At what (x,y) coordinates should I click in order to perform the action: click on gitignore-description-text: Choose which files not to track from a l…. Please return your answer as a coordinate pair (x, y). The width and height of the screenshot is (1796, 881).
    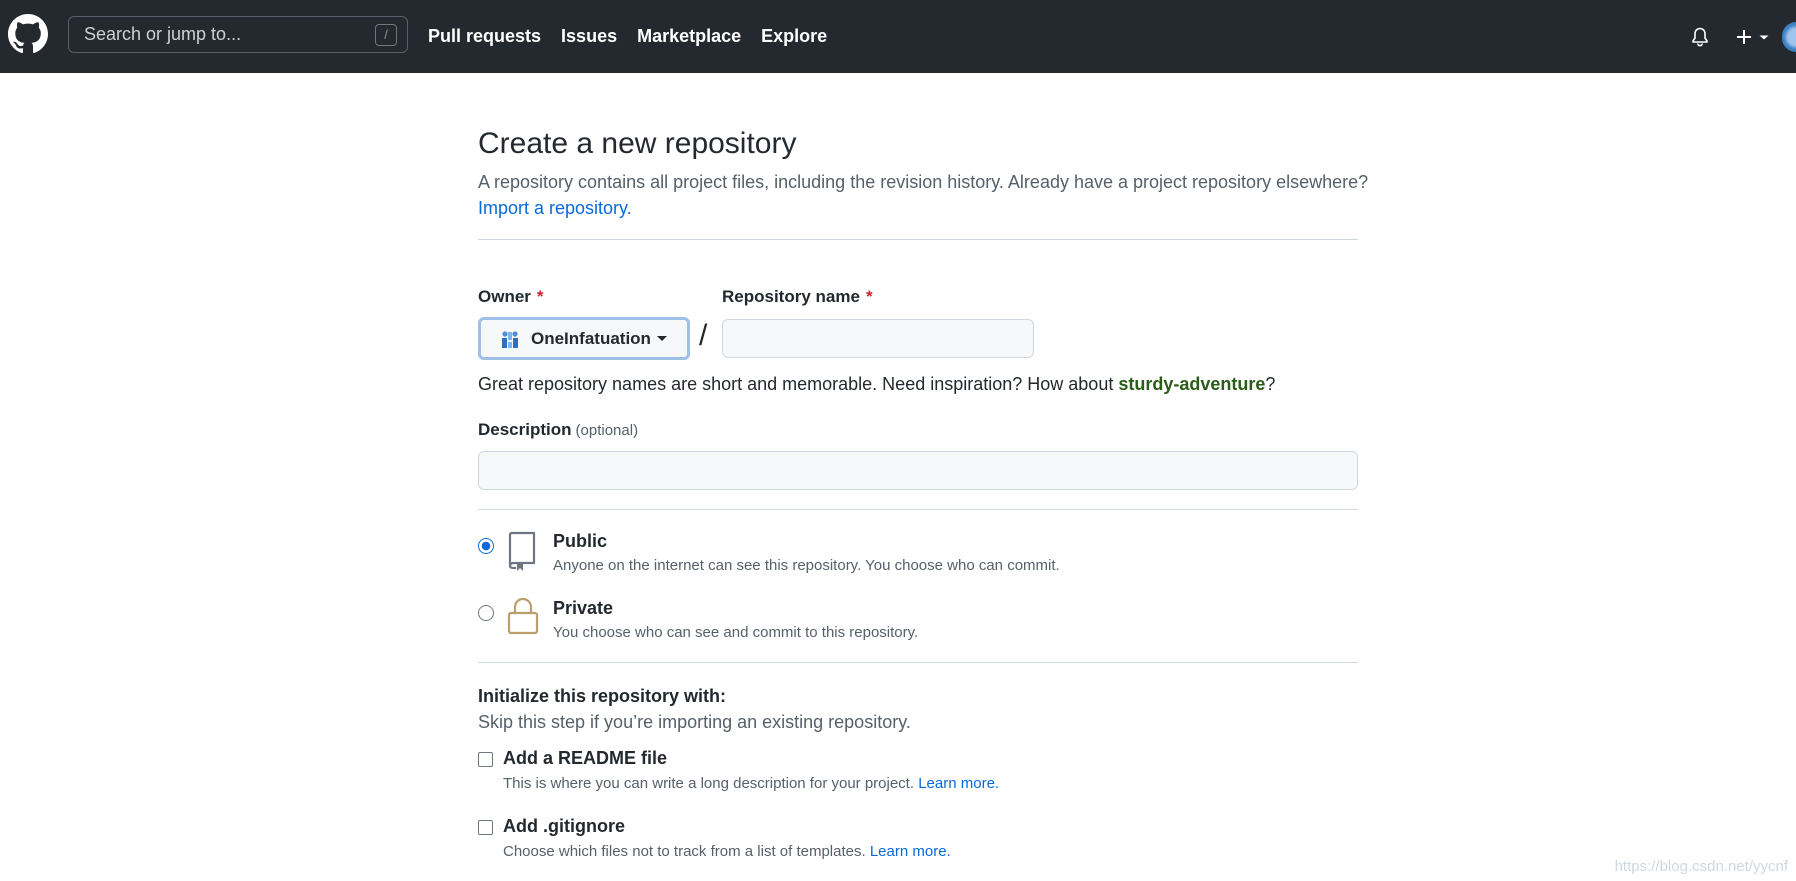
    Looking at the image, I should click on (684, 851).